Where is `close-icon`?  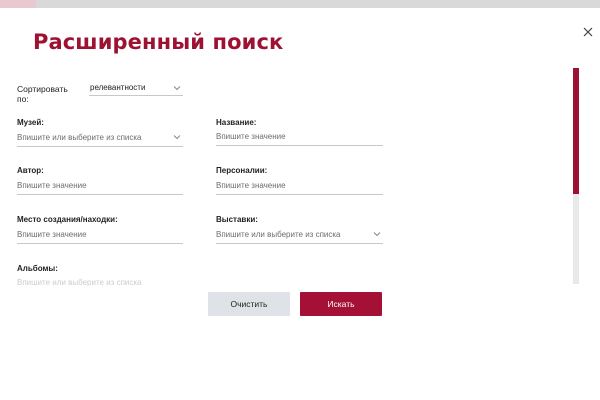 close-icon is located at coordinates (588, 32).